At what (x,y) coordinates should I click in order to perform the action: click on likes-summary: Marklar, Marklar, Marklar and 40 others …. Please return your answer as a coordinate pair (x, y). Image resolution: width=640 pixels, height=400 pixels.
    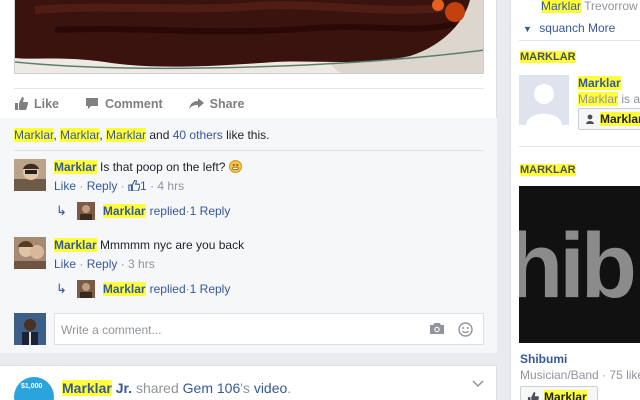
    Looking at the image, I should click on (142, 135).